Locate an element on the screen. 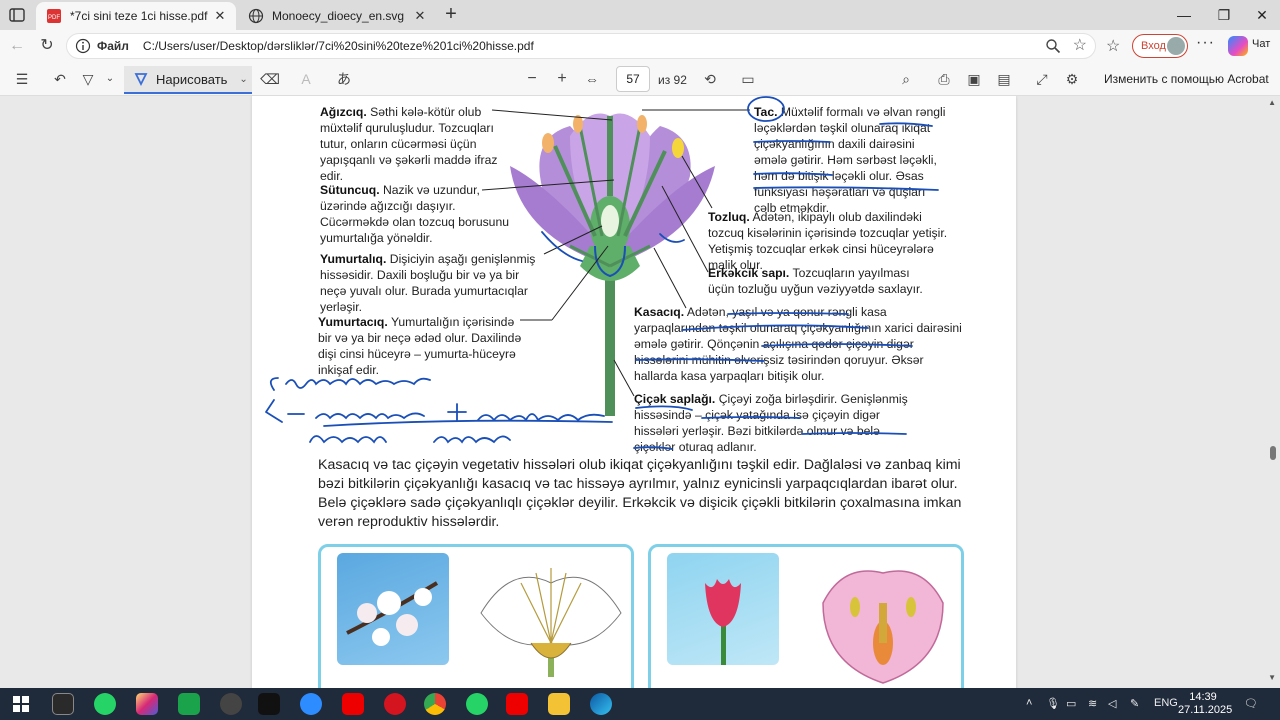 The image size is (1280, 720). eraser-icon: ⌫ is located at coordinates (270, 79).